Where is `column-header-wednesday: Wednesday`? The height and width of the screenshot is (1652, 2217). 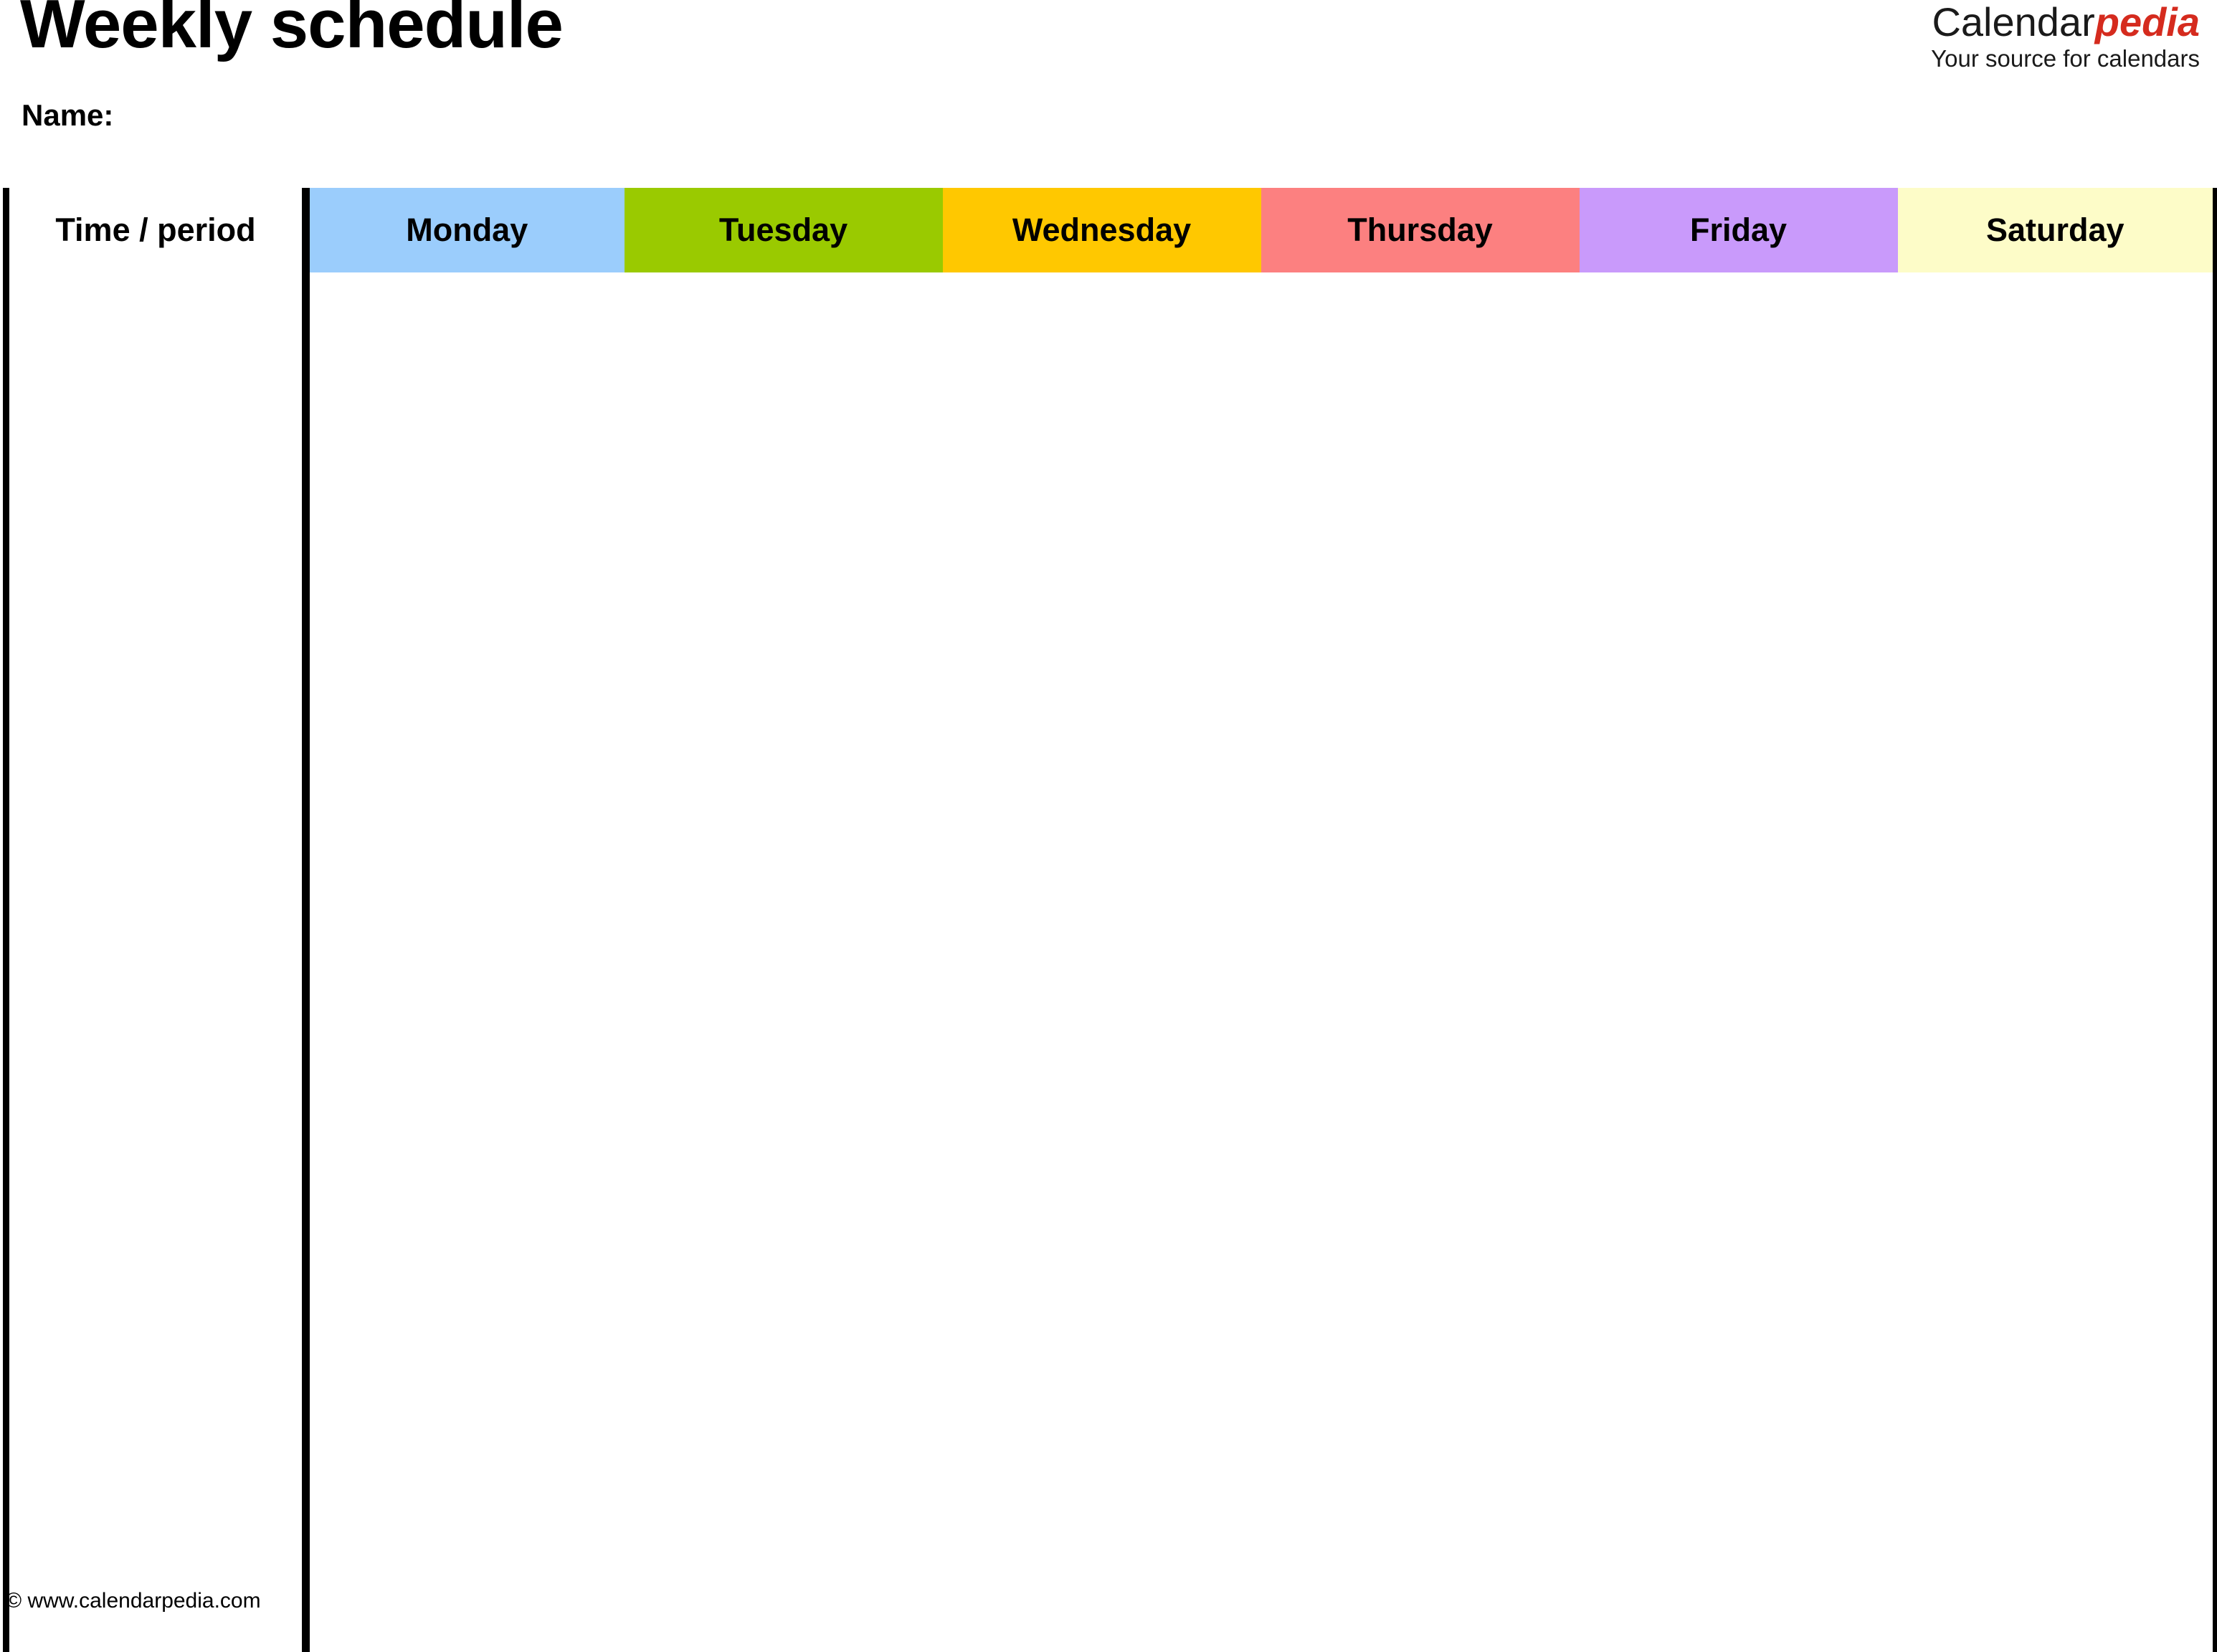
column-header-wednesday: Wednesday is located at coordinates (1101, 230).